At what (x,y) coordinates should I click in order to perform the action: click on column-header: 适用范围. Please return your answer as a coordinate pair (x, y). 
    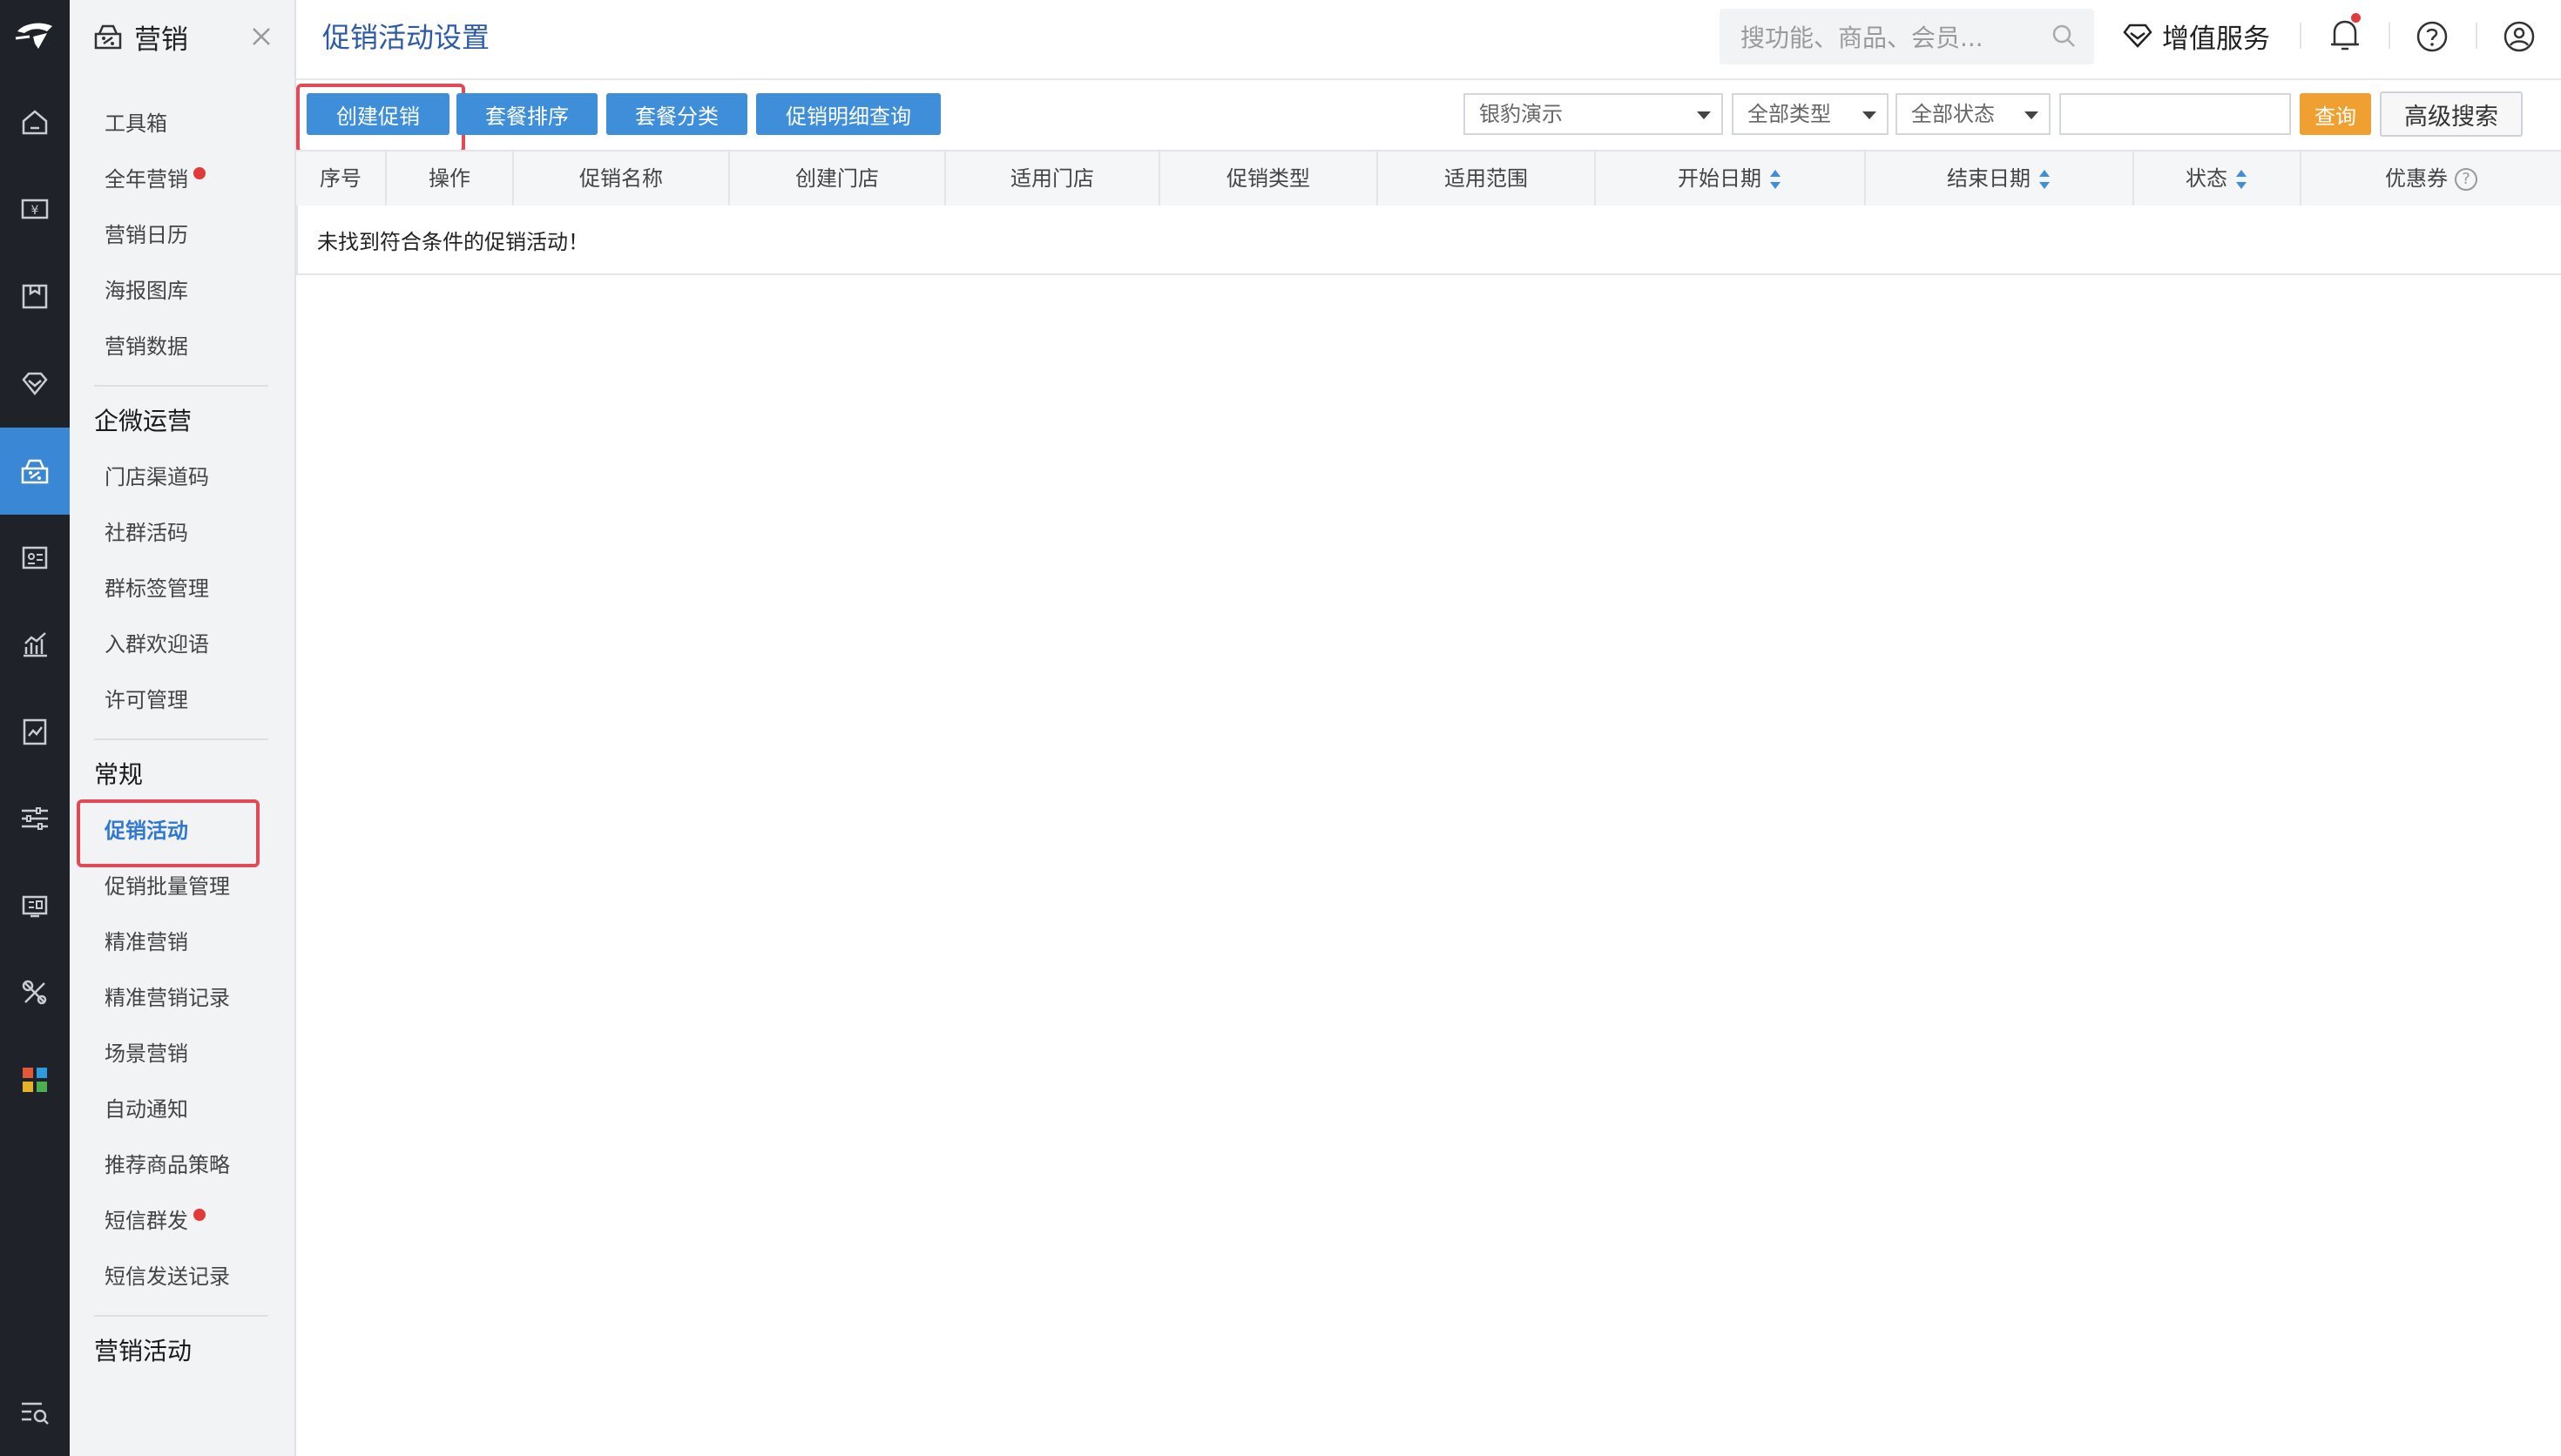
    Looking at the image, I should click on (1487, 179).